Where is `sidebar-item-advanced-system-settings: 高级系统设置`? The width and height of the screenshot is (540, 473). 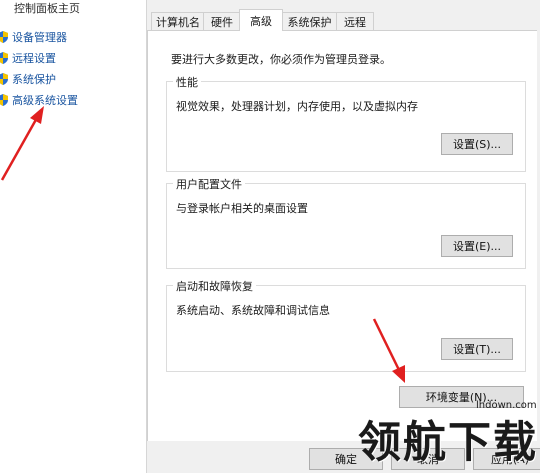
sidebar-item-advanced-system-settings: 高级系统设置 is located at coordinates (39, 100).